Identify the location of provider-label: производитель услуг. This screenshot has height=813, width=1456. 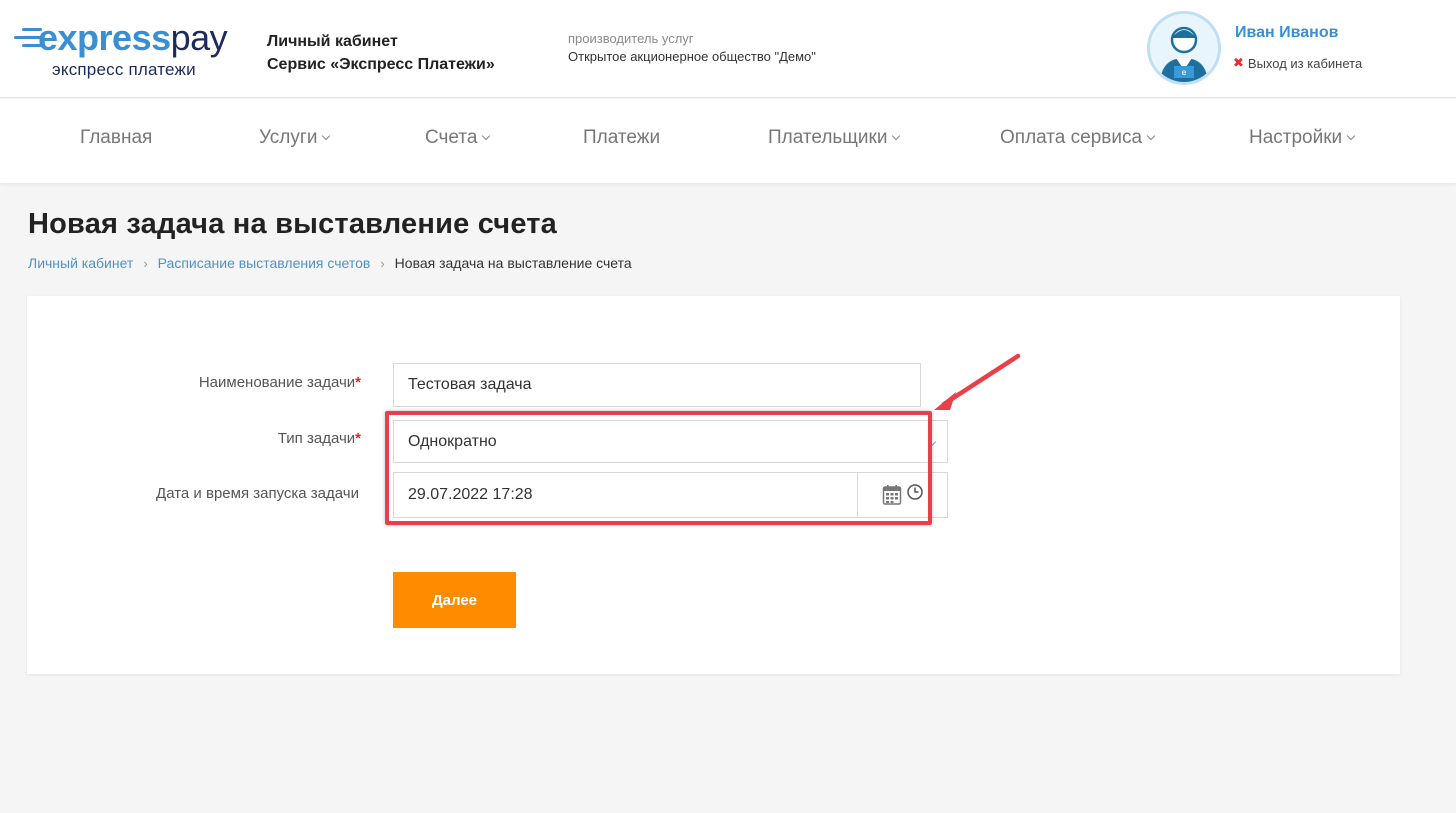
(631, 38).